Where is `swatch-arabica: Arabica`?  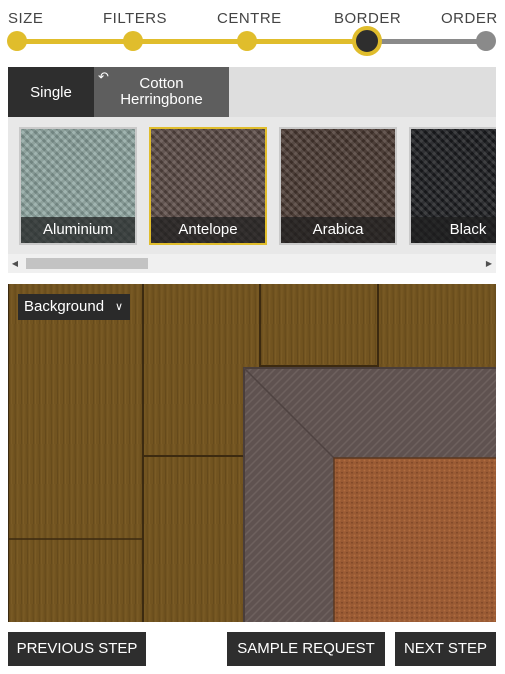 swatch-arabica: Arabica is located at coordinates (338, 186).